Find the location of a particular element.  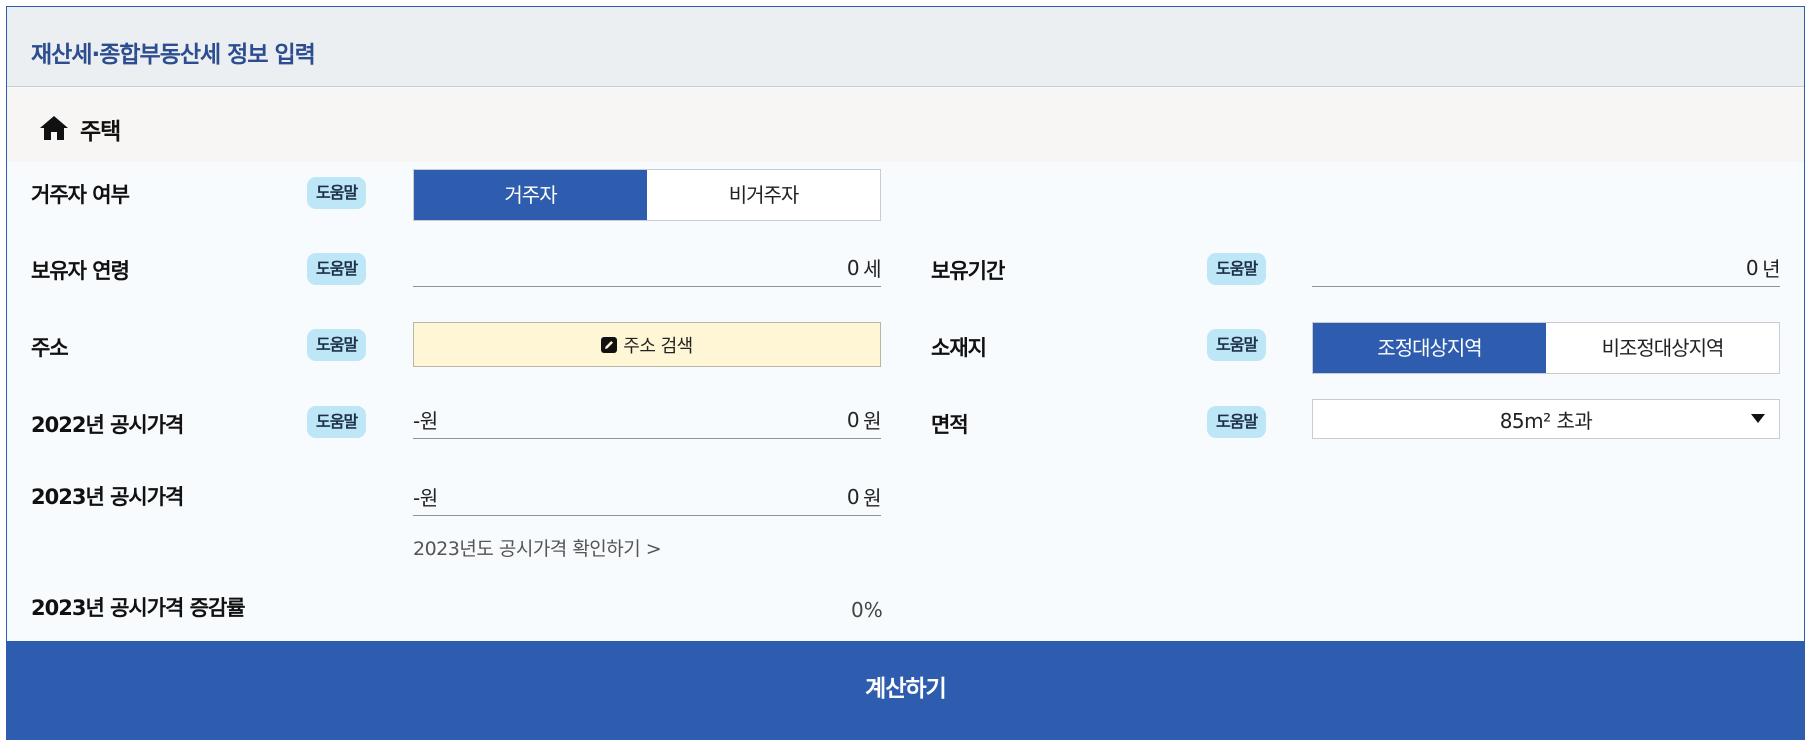

resident-option: 거주자 is located at coordinates (530, 195).